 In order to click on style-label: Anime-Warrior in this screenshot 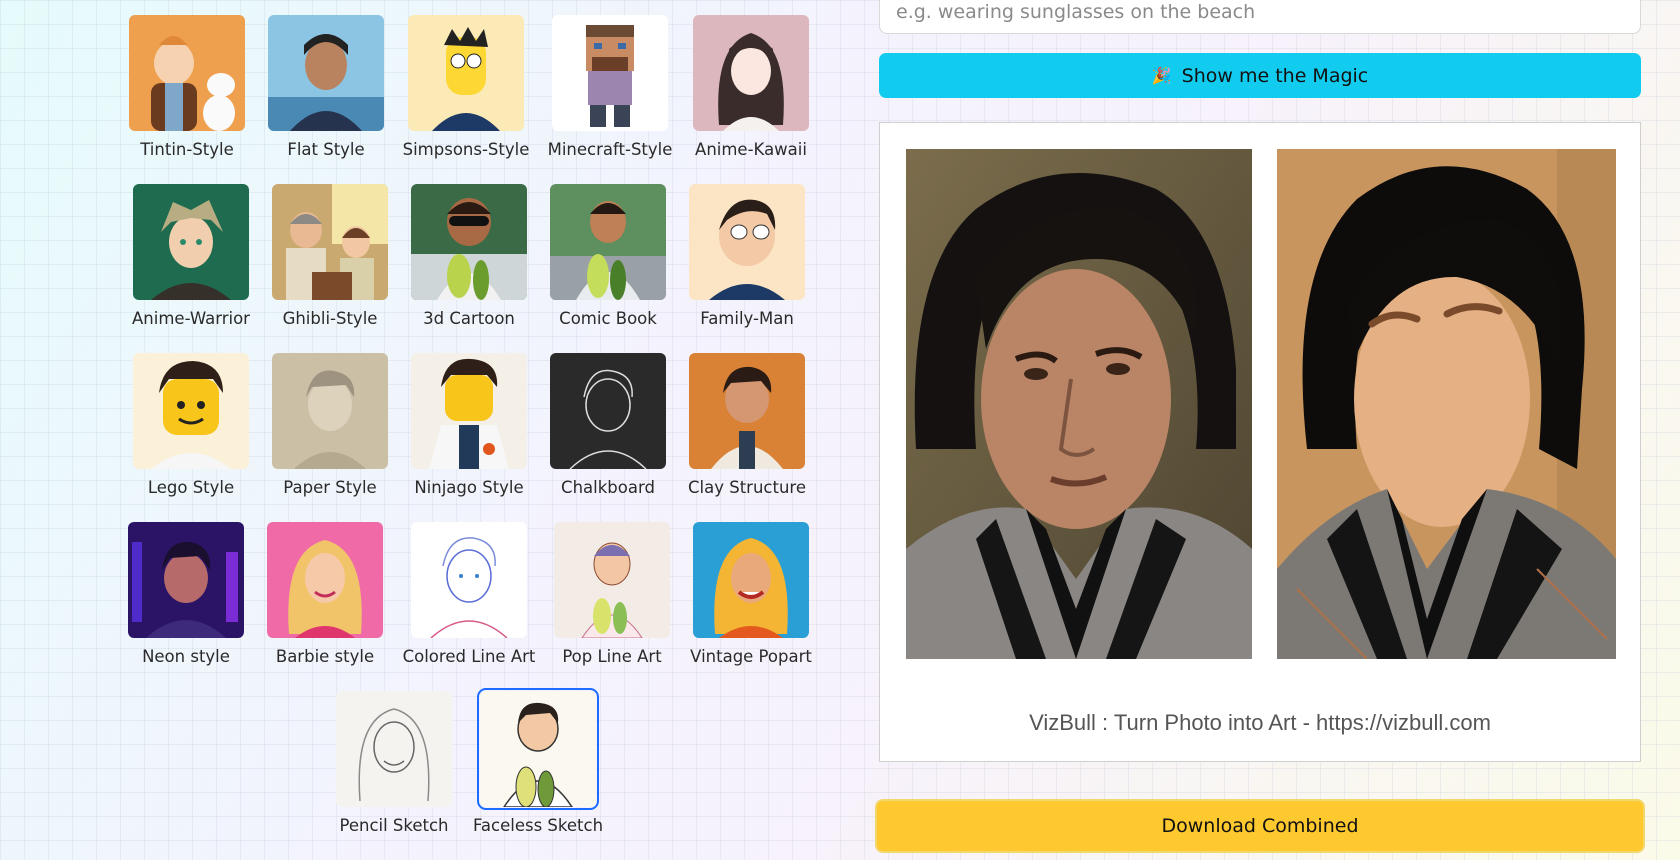, I will do `click(191, 318)`.